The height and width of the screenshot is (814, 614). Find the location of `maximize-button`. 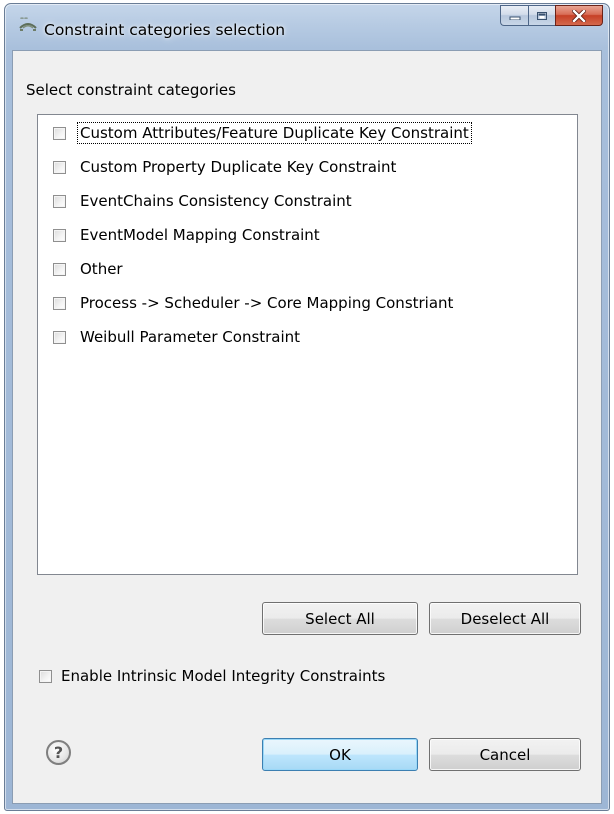

maximize-button is located at coordinates (541, 15).